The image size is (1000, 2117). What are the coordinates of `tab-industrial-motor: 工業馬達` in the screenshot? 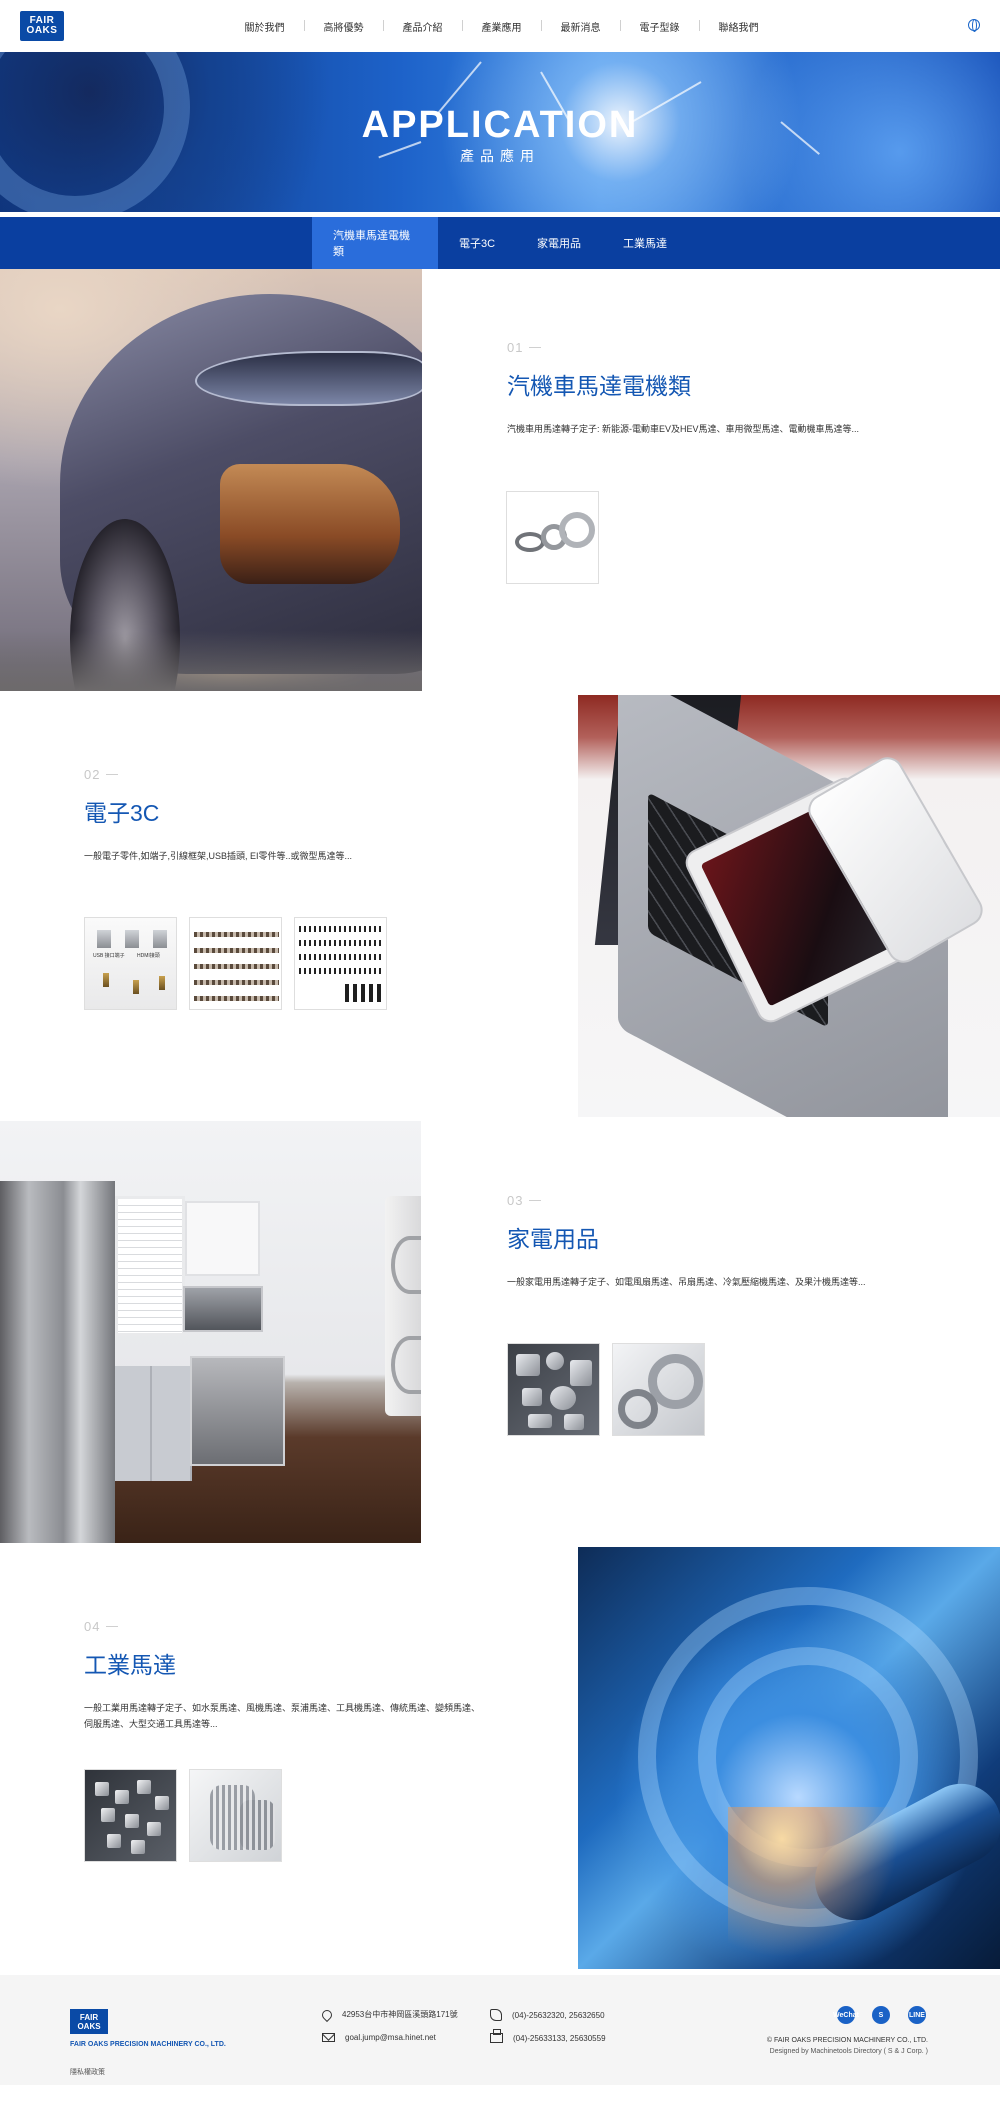 It's located at (645, 243).